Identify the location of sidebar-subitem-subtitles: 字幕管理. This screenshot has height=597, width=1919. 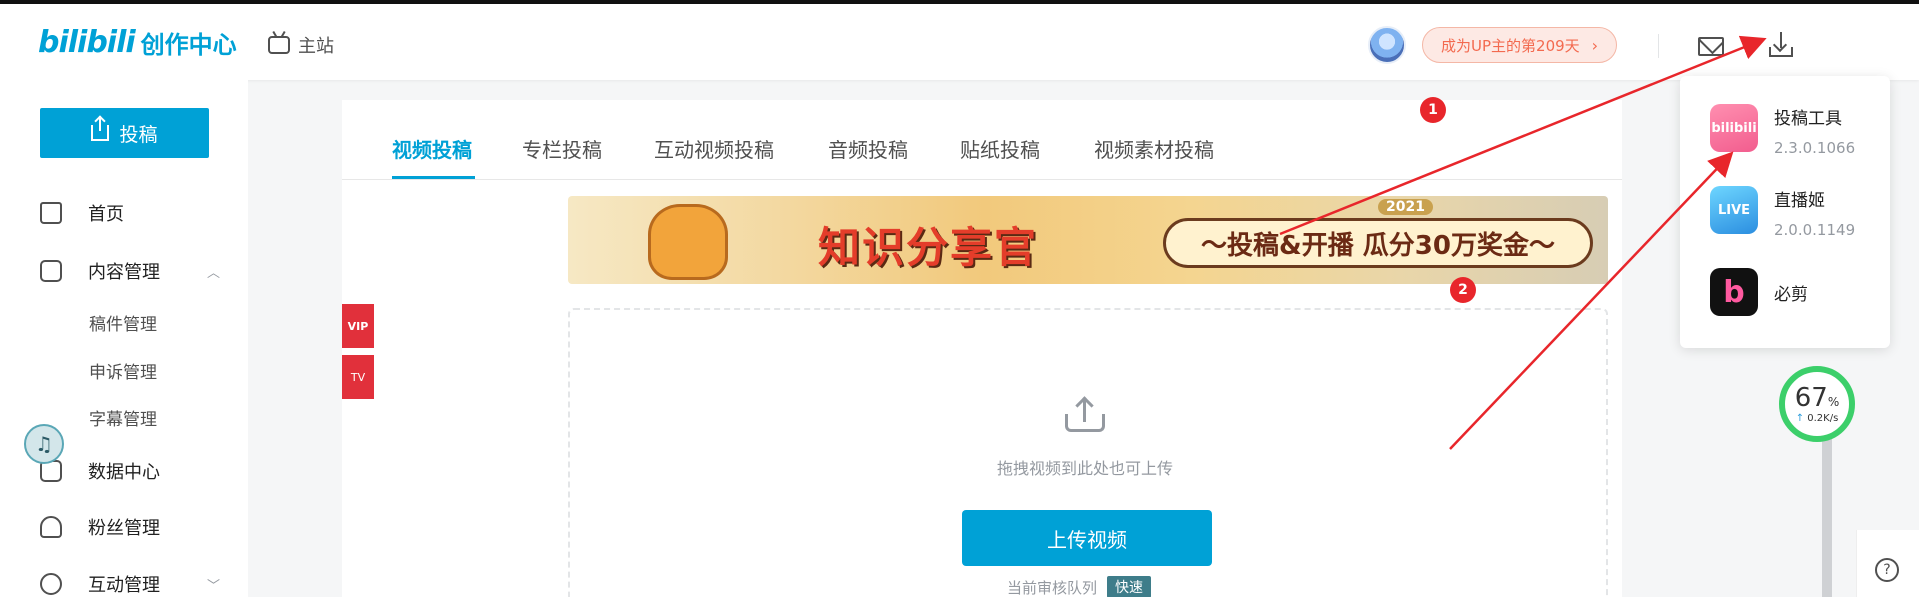
(123, 417).